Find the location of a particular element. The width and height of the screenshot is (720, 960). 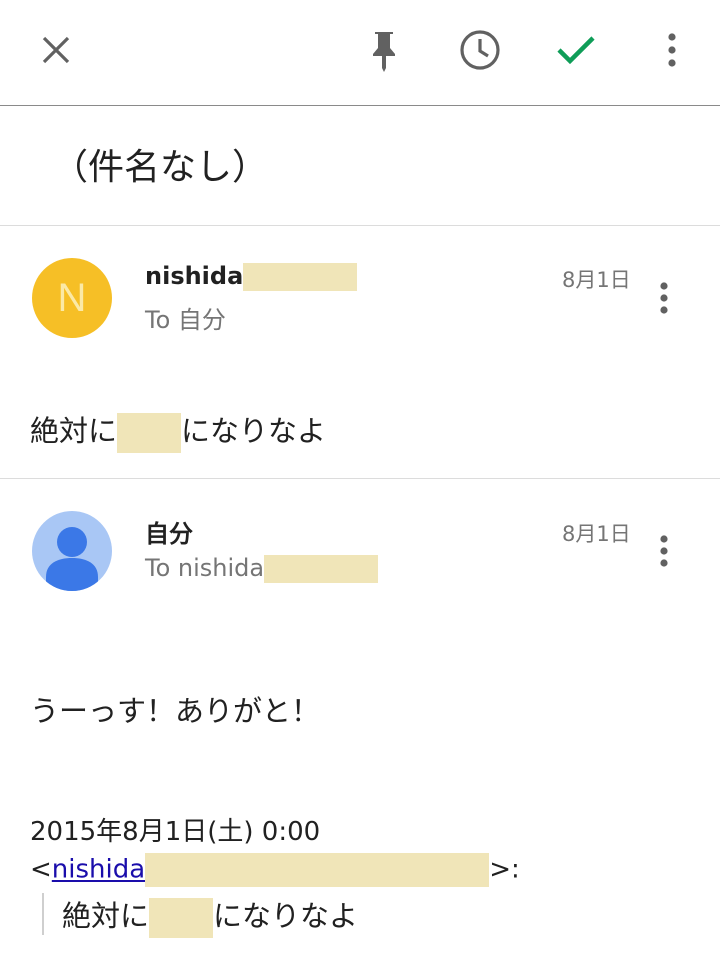

snooze-button is located at coordinates (480, 50).